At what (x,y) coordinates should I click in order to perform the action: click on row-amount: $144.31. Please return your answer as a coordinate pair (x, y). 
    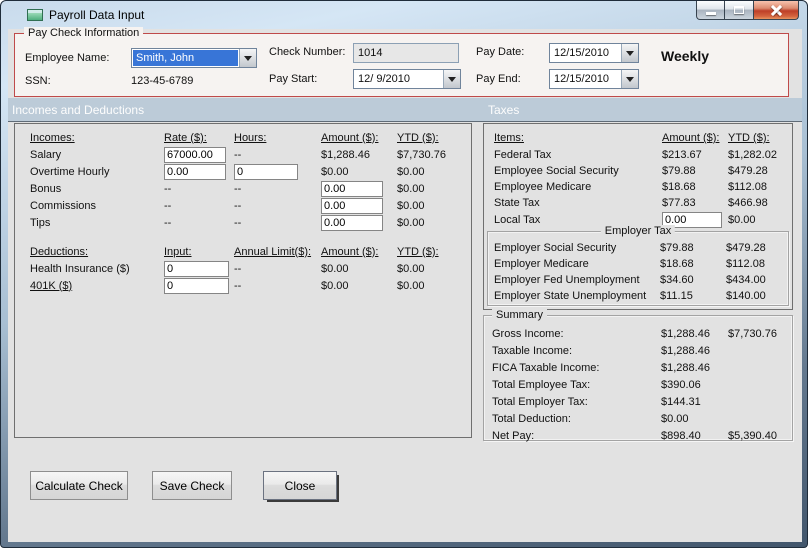
    Looking at the image, I should click on (681, 402).